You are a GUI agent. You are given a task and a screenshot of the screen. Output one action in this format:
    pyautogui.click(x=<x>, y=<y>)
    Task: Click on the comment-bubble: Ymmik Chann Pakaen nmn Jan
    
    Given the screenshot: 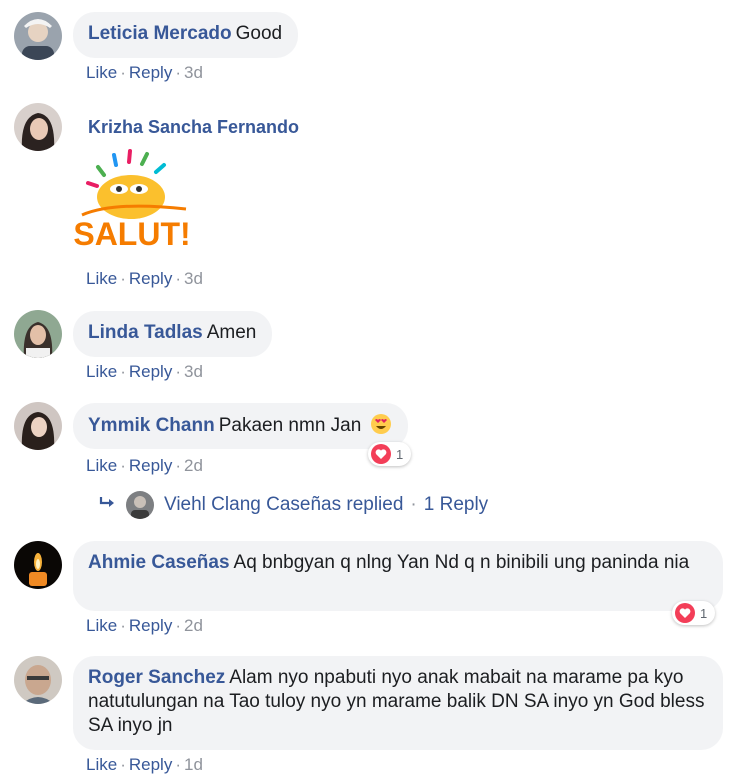 What is the action you would take?
    pyautogui.click(x=240, y=426)
    